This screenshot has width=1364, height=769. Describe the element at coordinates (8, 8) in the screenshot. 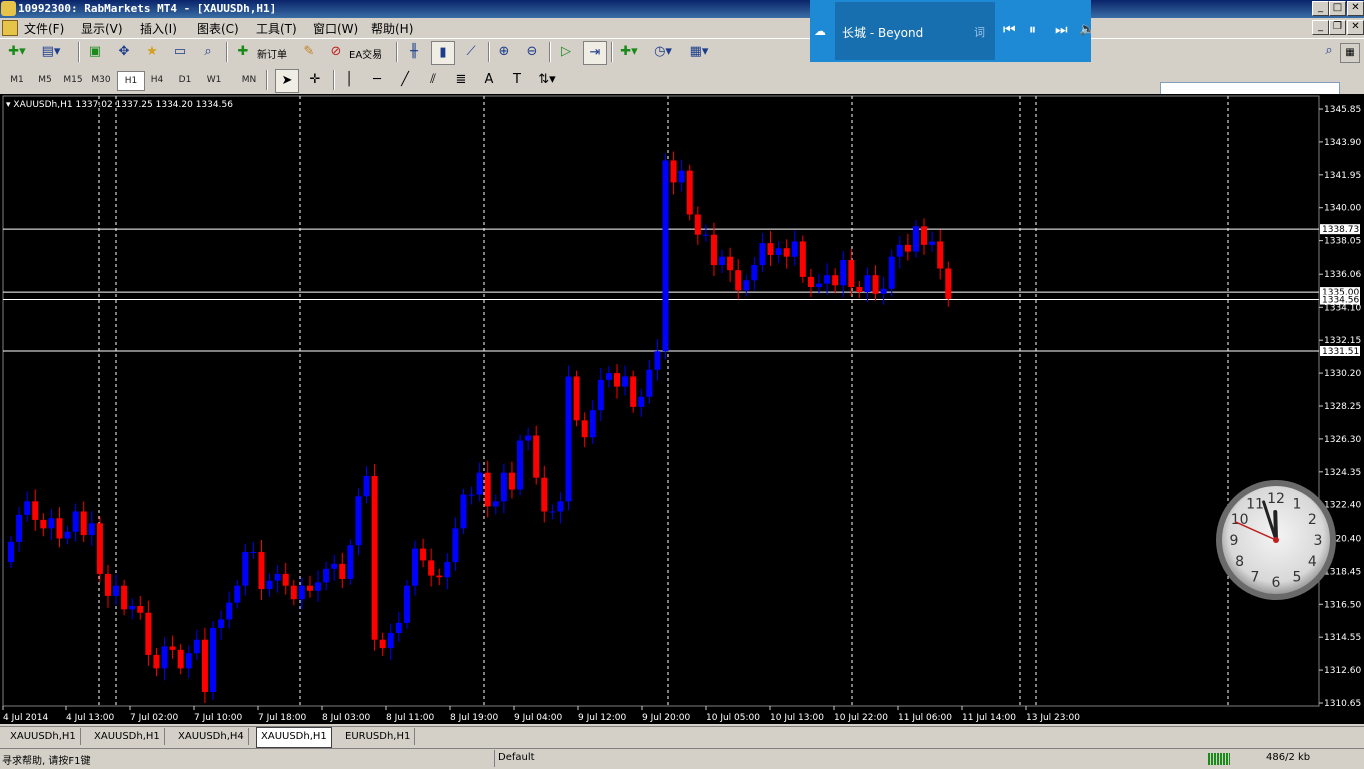

I see `app-icon` at that location.